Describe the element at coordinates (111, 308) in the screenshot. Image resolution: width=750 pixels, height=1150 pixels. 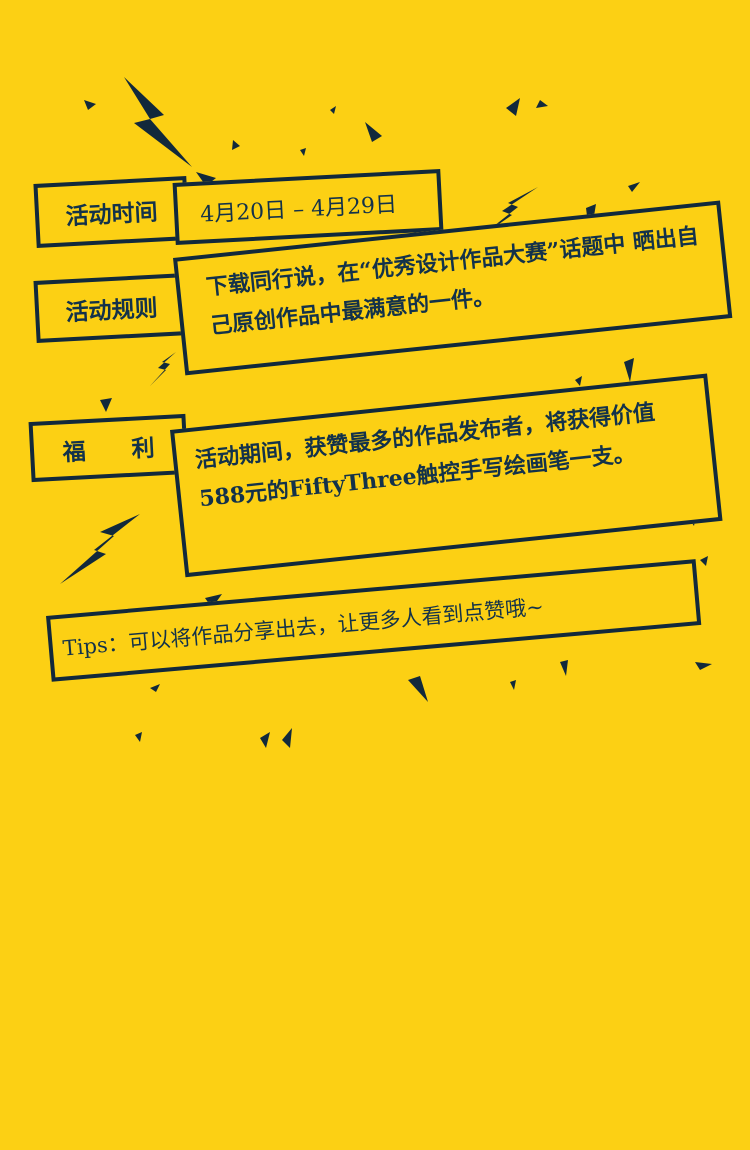
I see `rules-label: 活动规则` at that location.